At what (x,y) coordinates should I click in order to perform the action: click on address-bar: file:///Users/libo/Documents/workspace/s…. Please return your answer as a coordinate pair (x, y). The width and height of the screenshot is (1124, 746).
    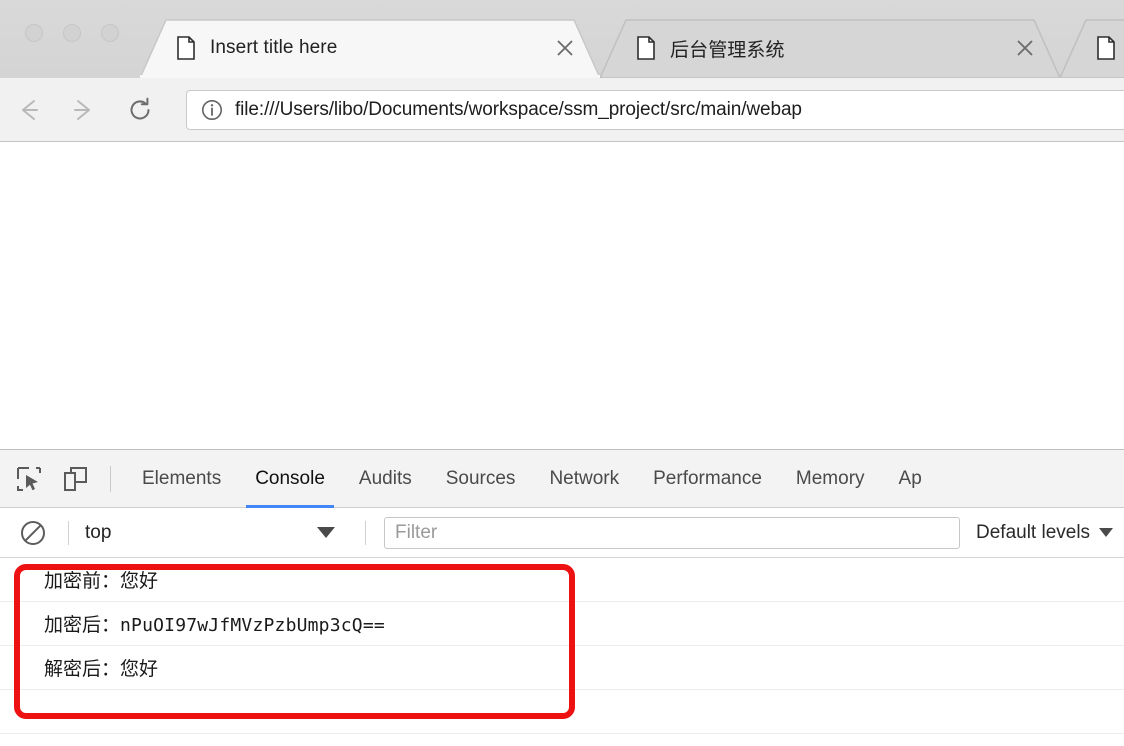
    Looking at the image, I should click on (655, 110).